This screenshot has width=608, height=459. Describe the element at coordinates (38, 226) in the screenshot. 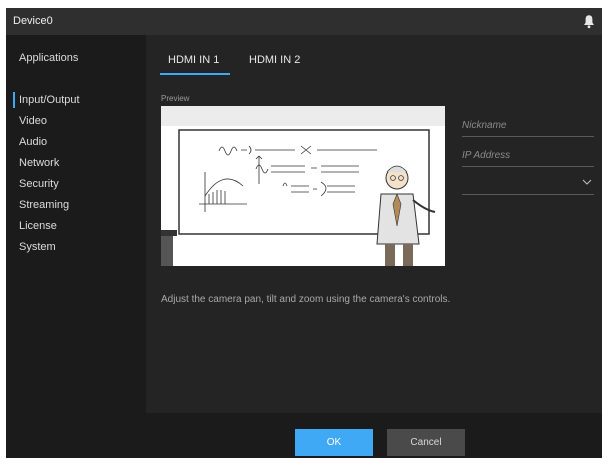

I see `sidebar-item-license: License` at that location.